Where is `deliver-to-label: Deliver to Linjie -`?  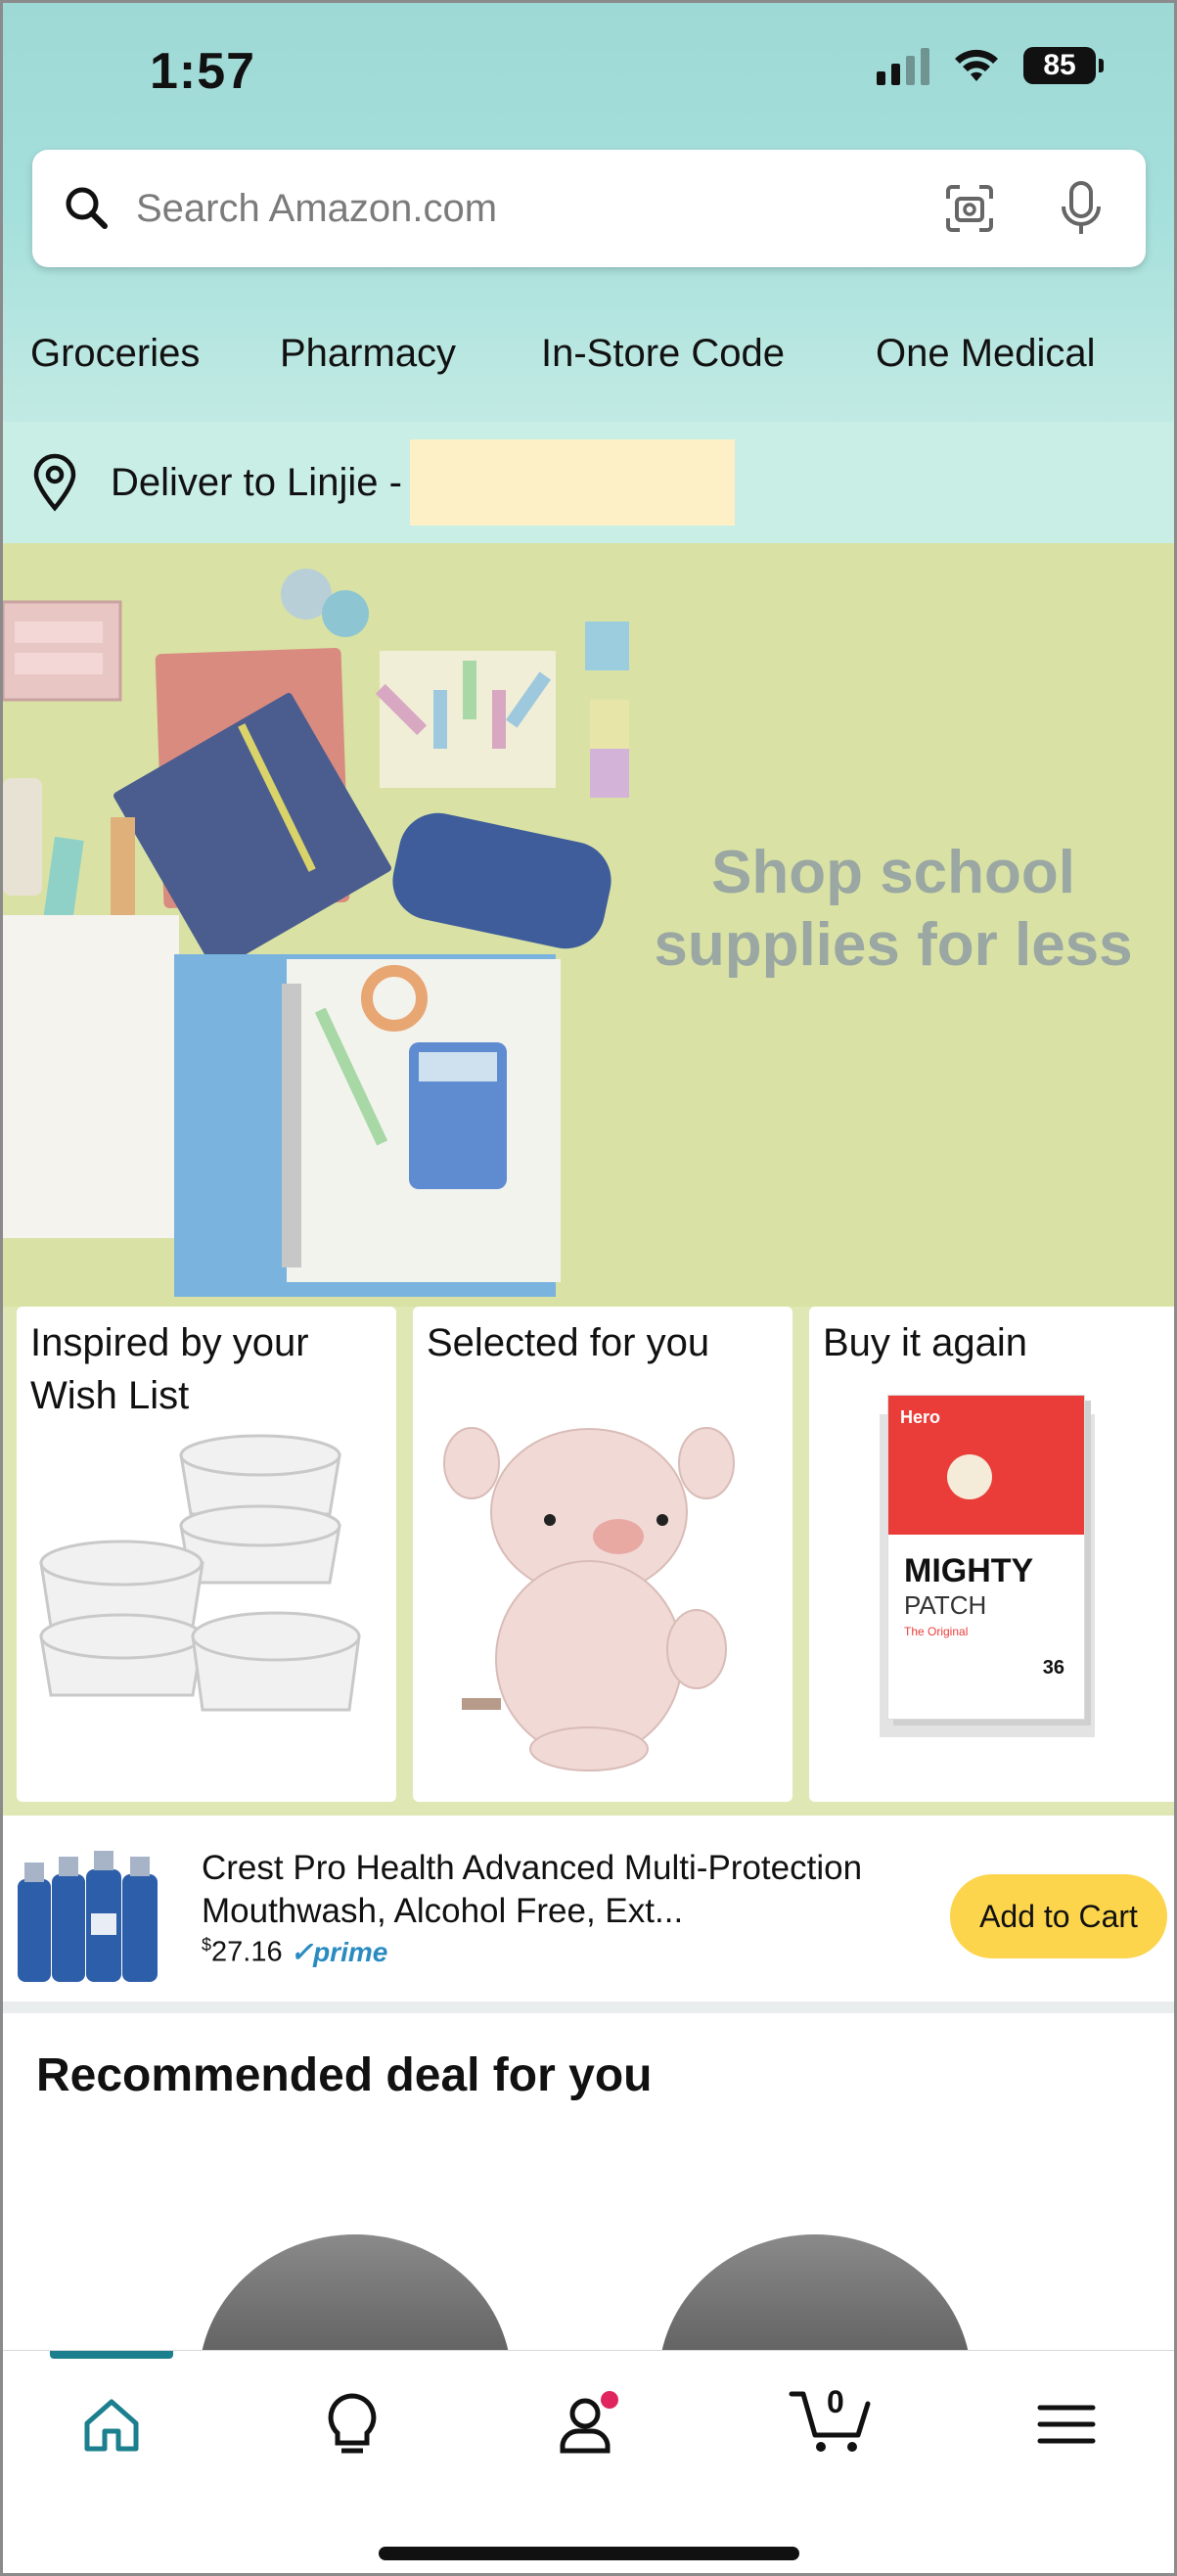
deliver-to-label: Deliver to Linjie - is located at coordinates (256, 482).